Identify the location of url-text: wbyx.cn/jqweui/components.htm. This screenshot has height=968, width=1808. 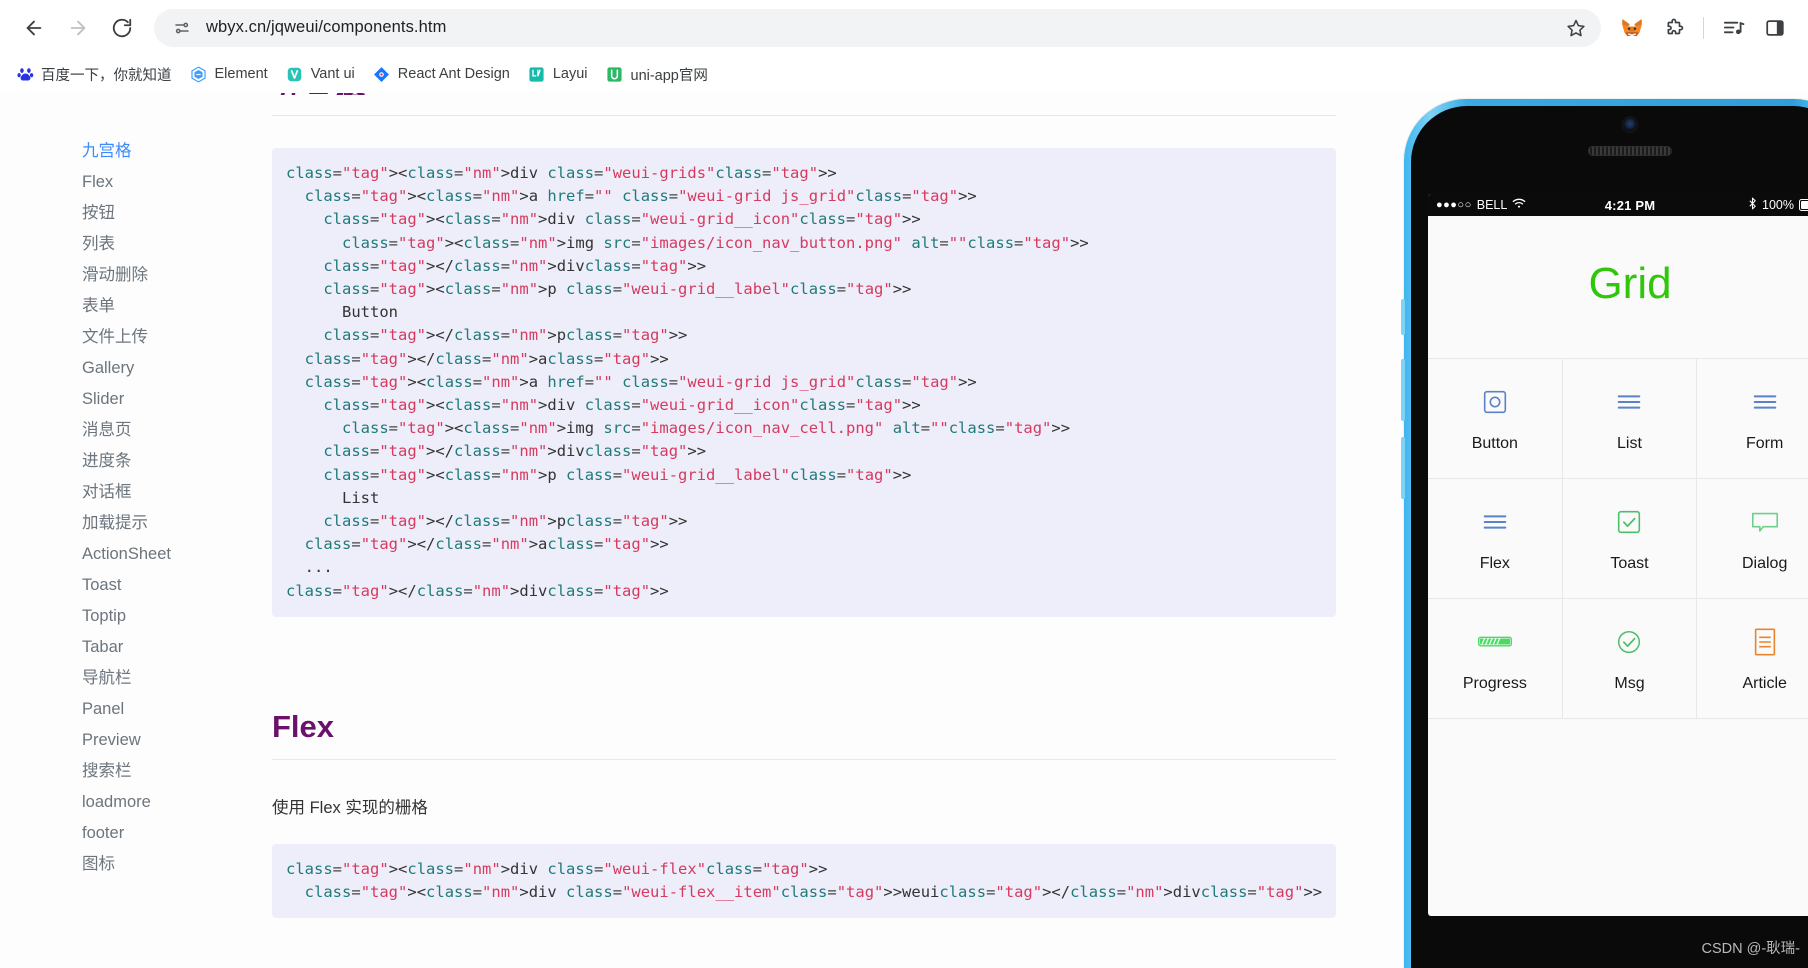
(876, 27).